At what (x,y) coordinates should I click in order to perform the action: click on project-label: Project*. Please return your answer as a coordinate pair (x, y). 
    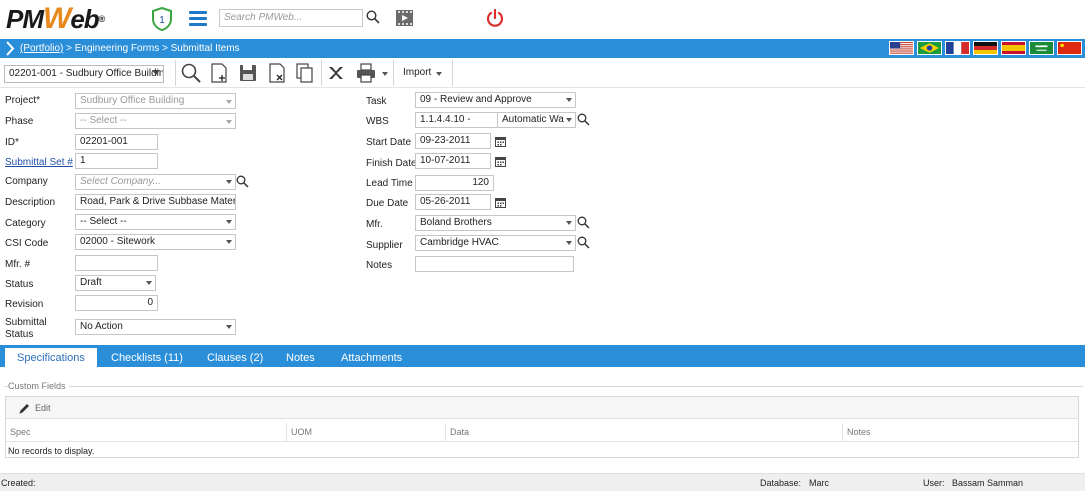
    Looking at the image, I should click on (23, 100).